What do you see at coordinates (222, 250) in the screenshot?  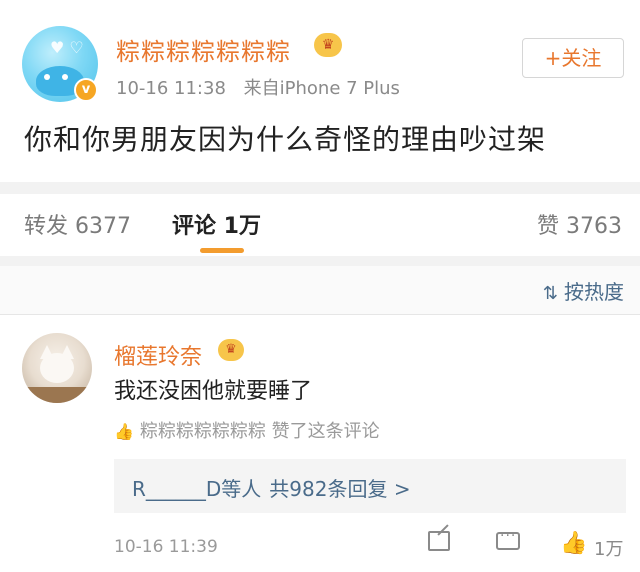 I see `active-tab-indicator` at bounding box center [222, 250].